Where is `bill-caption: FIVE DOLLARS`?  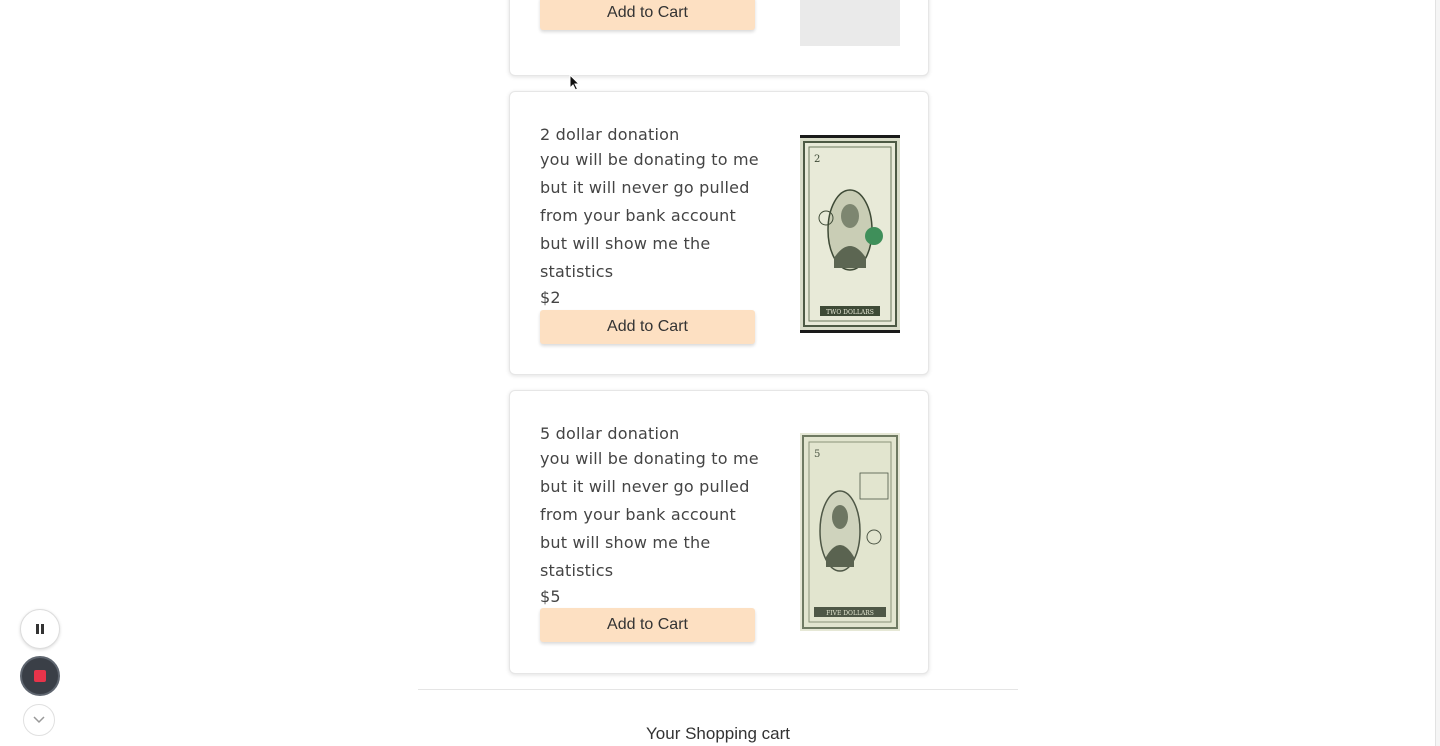 bill-caption: FIVE DOLLARS is located at coordinates (850, 613).